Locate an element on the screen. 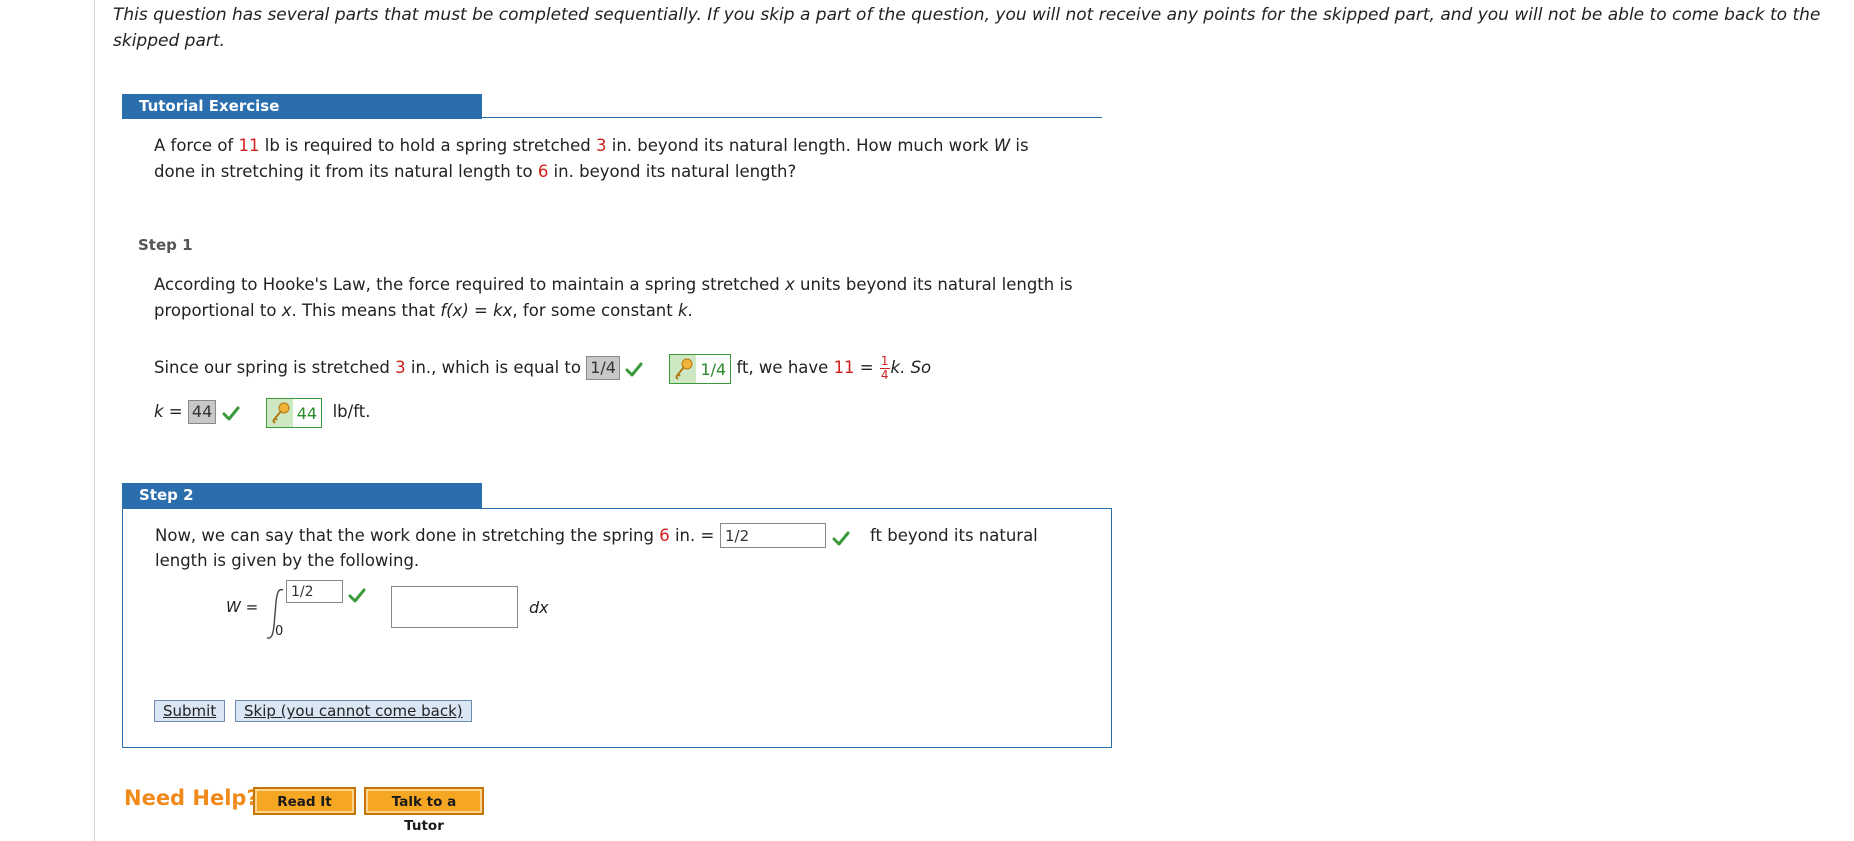 The image size is (1854, 841). tutorial-exercise-header: Tutorial Exercise is located at coordinates (302, 106).